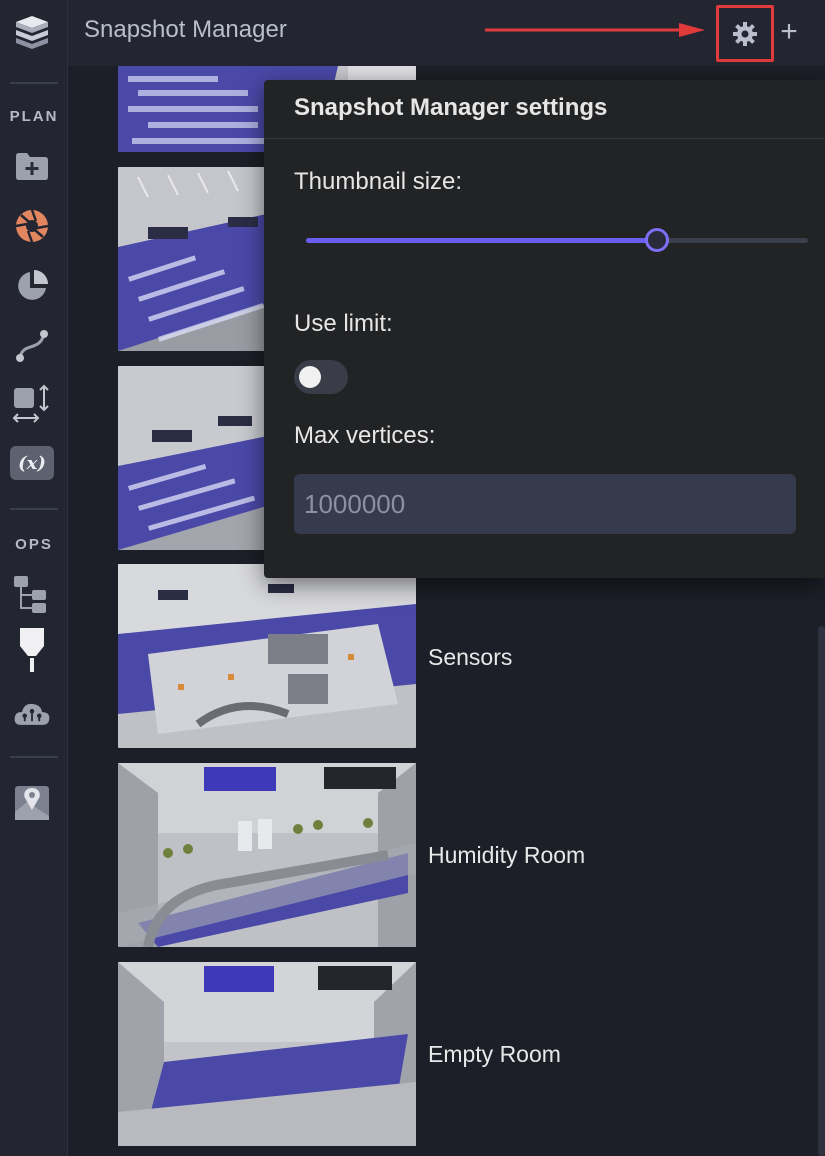 The width and height of the screenshot is (825, 1156). I want to click on toggle-knob, so click(310, 377).